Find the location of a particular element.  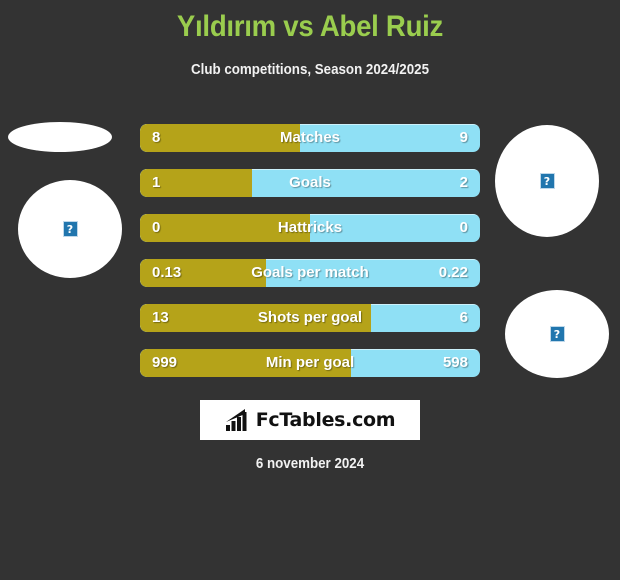

page-title: Yıldırım vs Abel Ruiz is located at coordinates (310, 26).